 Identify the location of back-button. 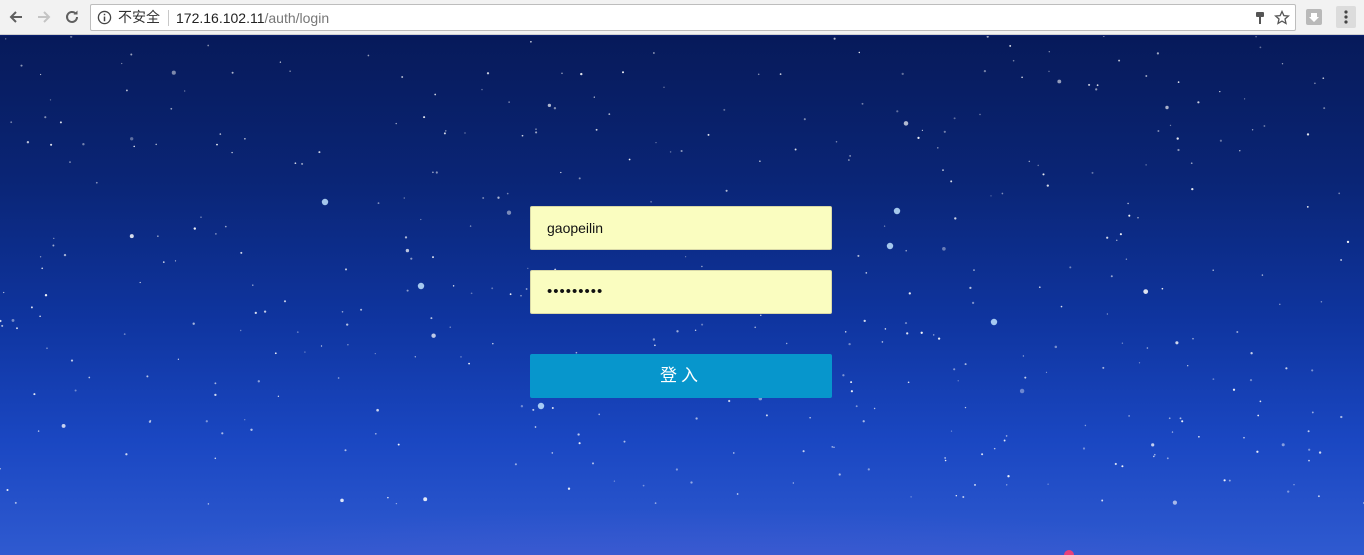
(16, 17).